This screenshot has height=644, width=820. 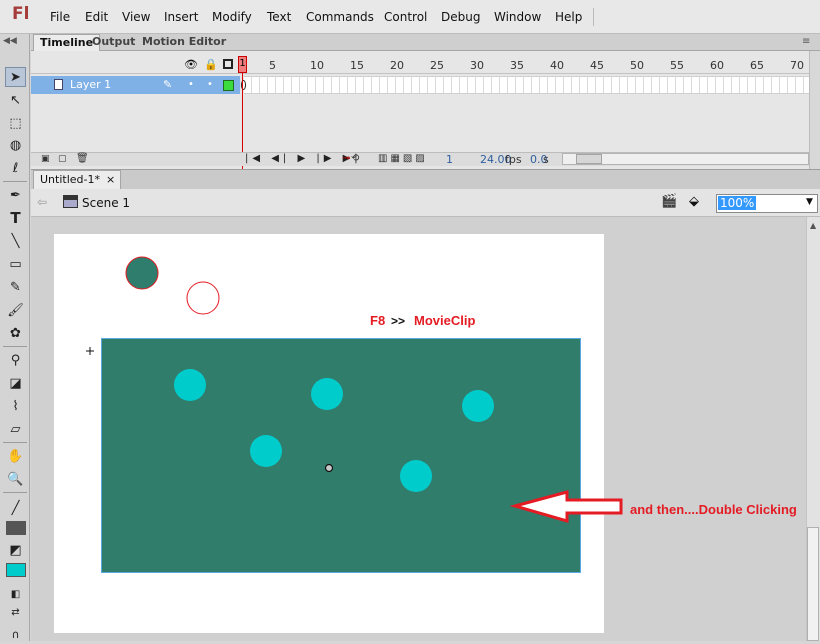 I want to click on stage-vscroll-thumb, so click(x=813, y=584).